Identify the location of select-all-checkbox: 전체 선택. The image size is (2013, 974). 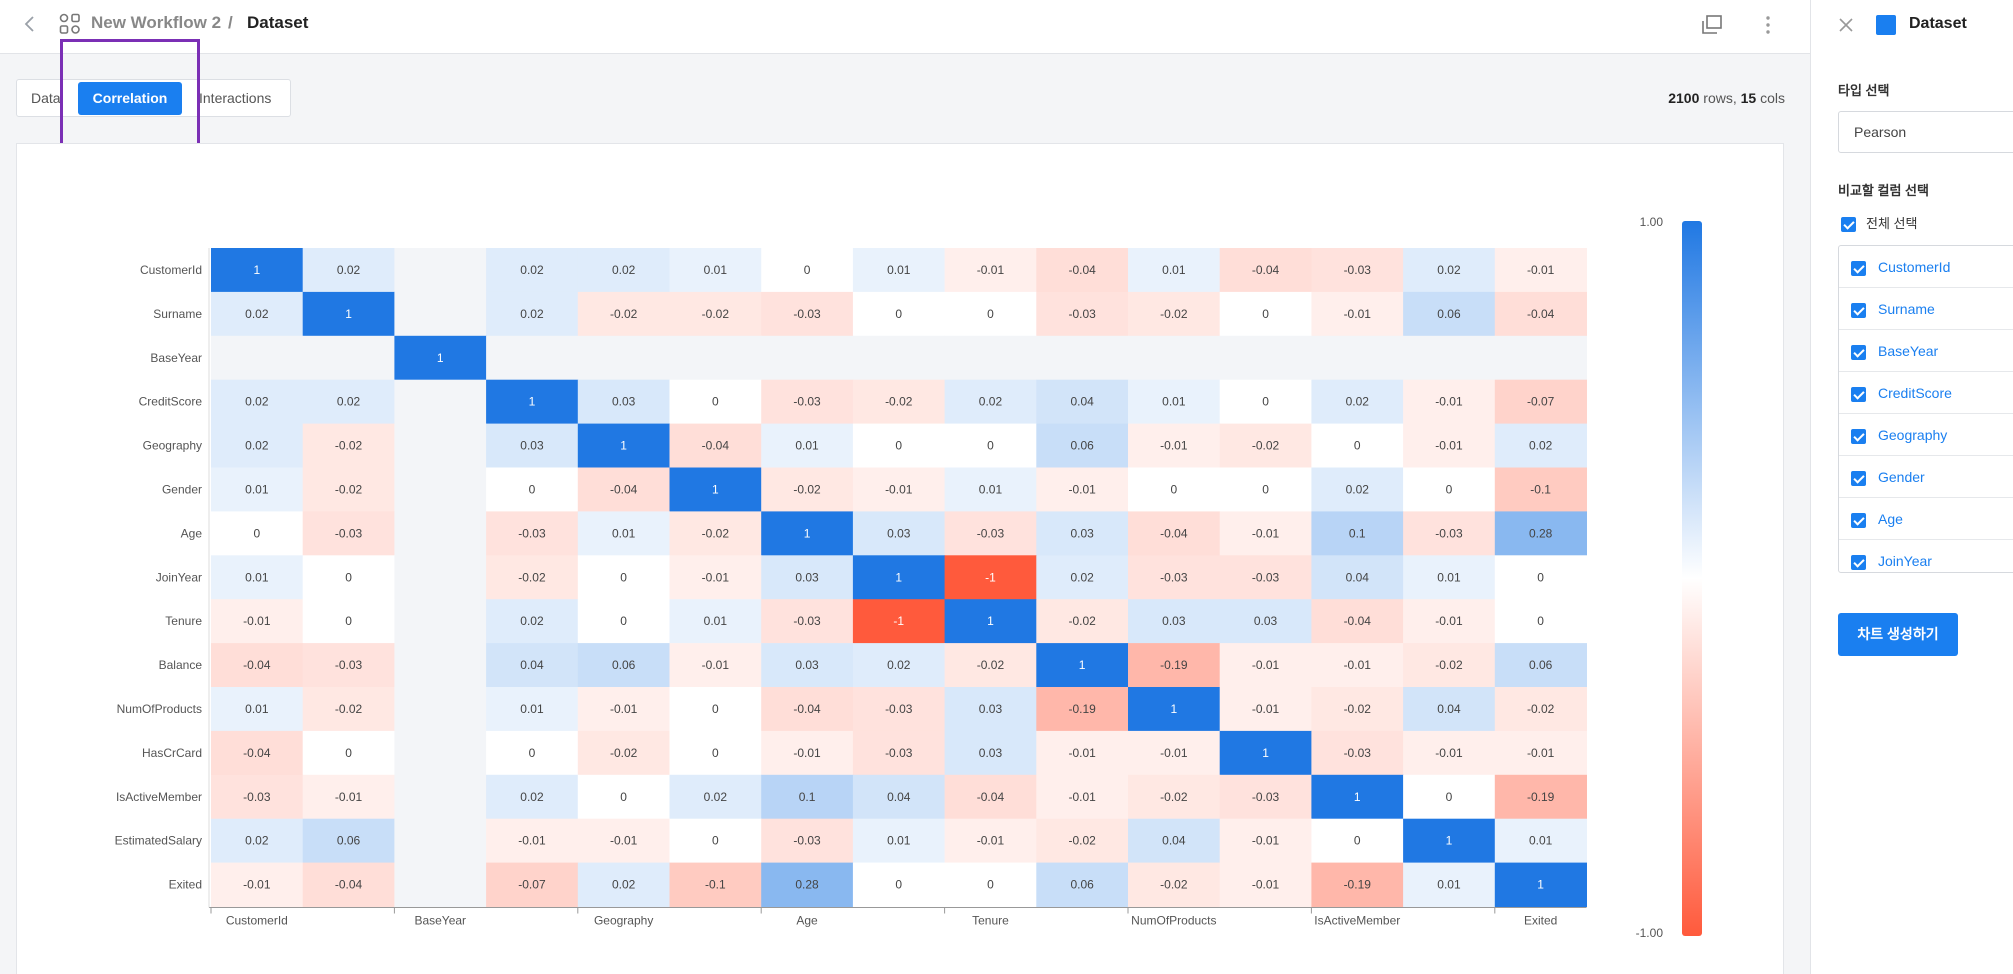
(1879, 223).